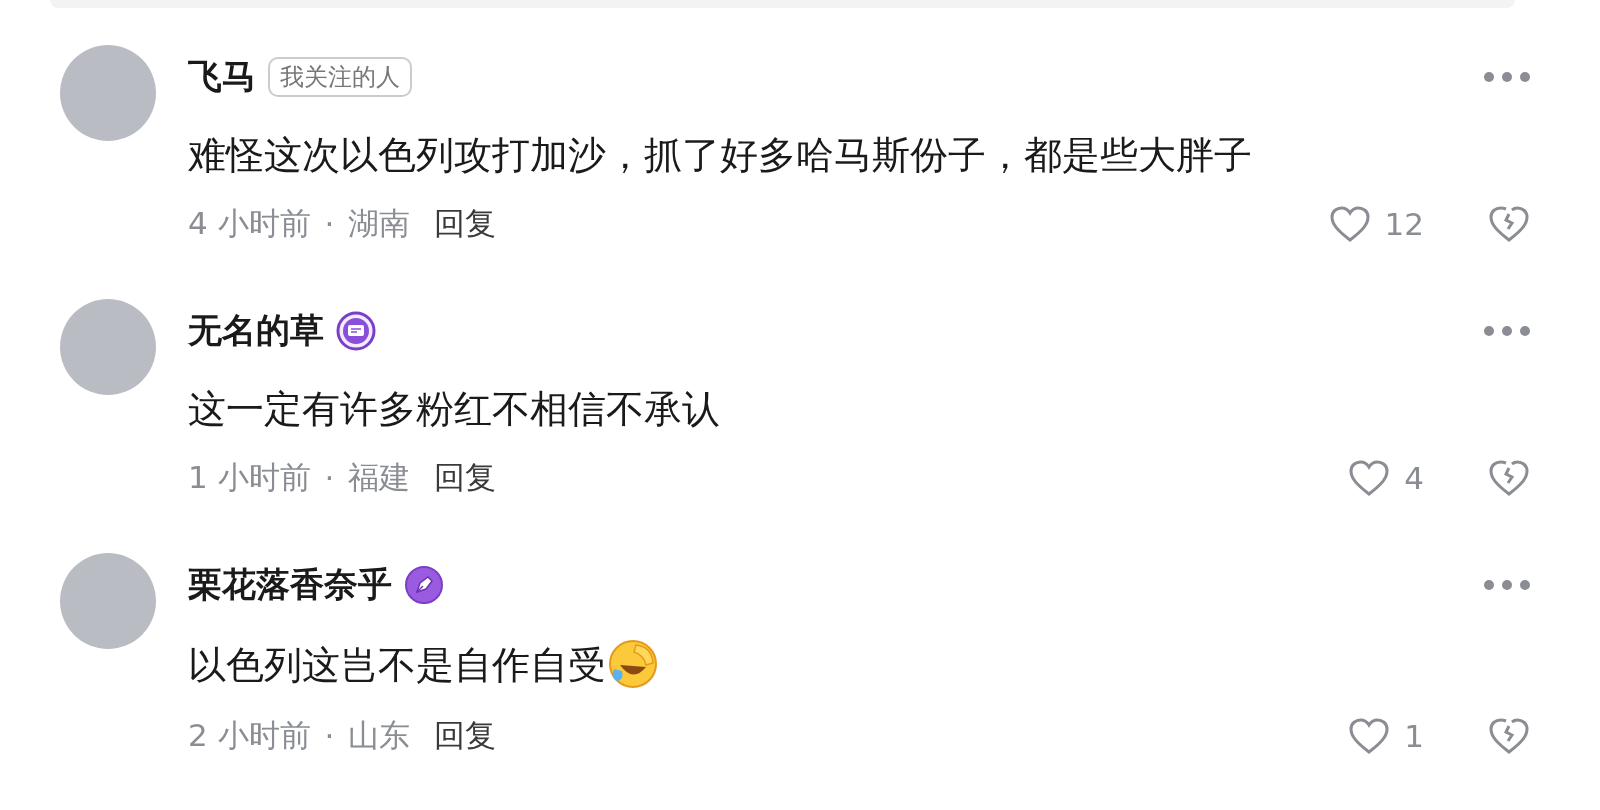  I want to click on location: 湖南, so click(379, 223).